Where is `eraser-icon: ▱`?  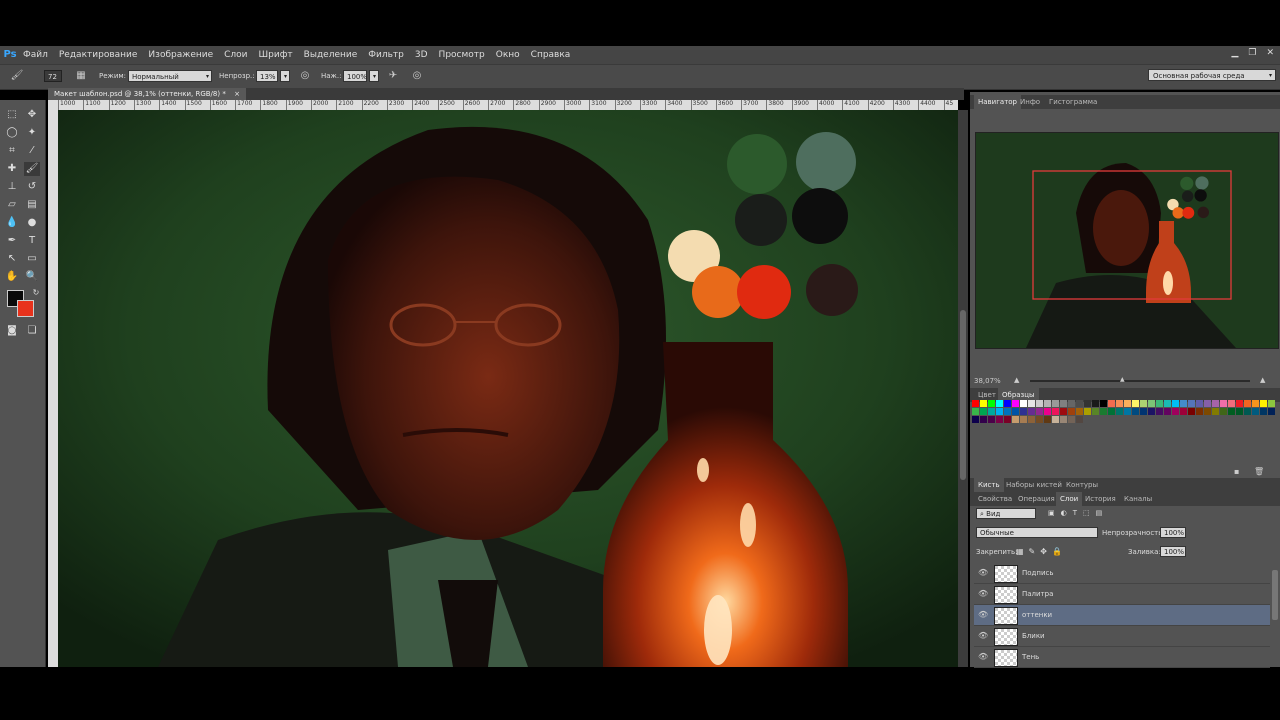
eraser-icon: ▱ is located at coordinates (12, 205).